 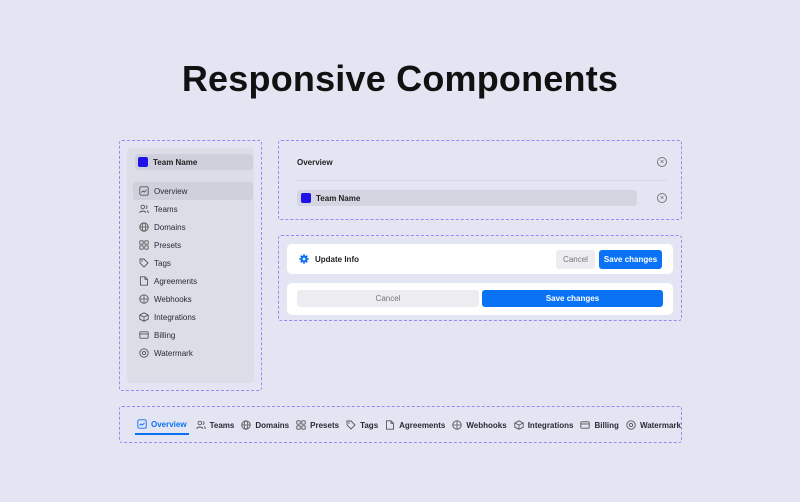 I want to click on update-info-title: Update Info, so click(x=337, y=259).